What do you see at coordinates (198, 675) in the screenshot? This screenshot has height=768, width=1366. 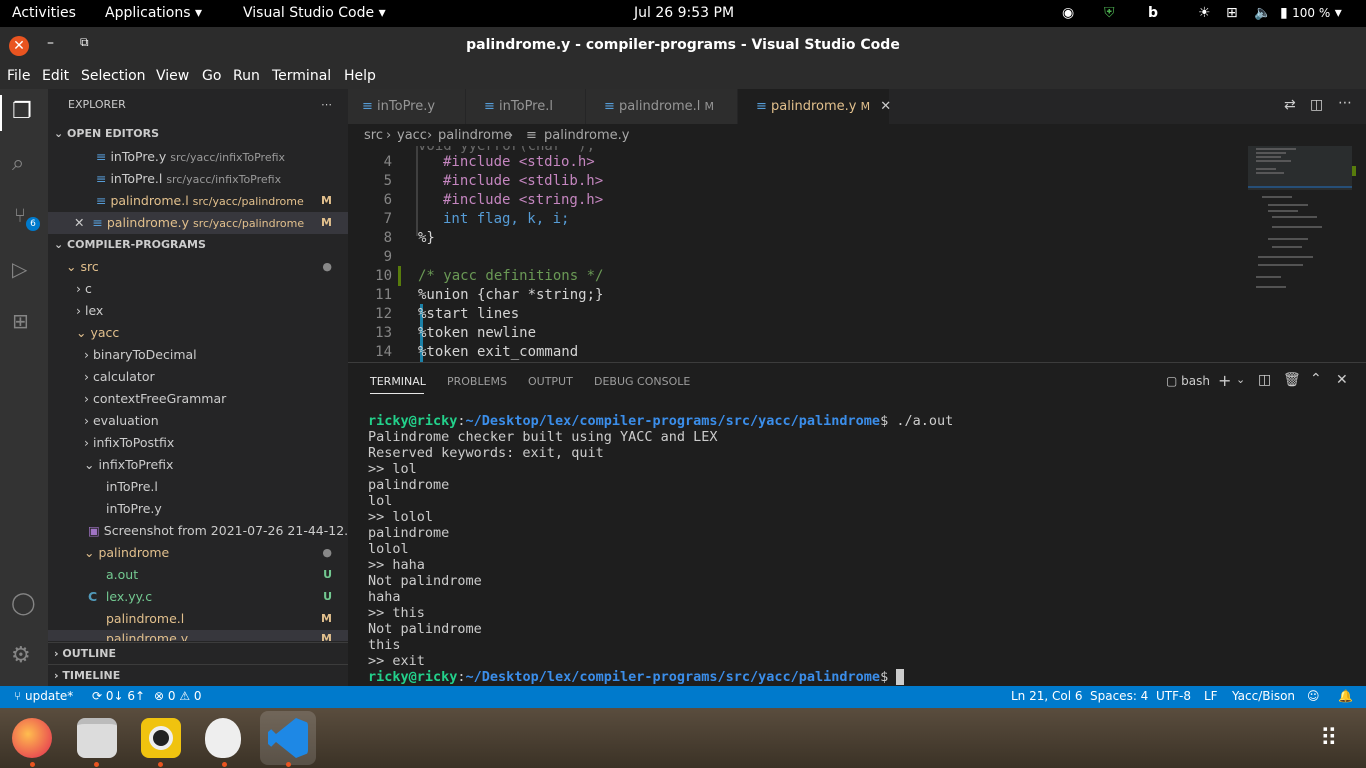 I see `timeline-header: › TIMELINE` at bounding box center [198, 675].